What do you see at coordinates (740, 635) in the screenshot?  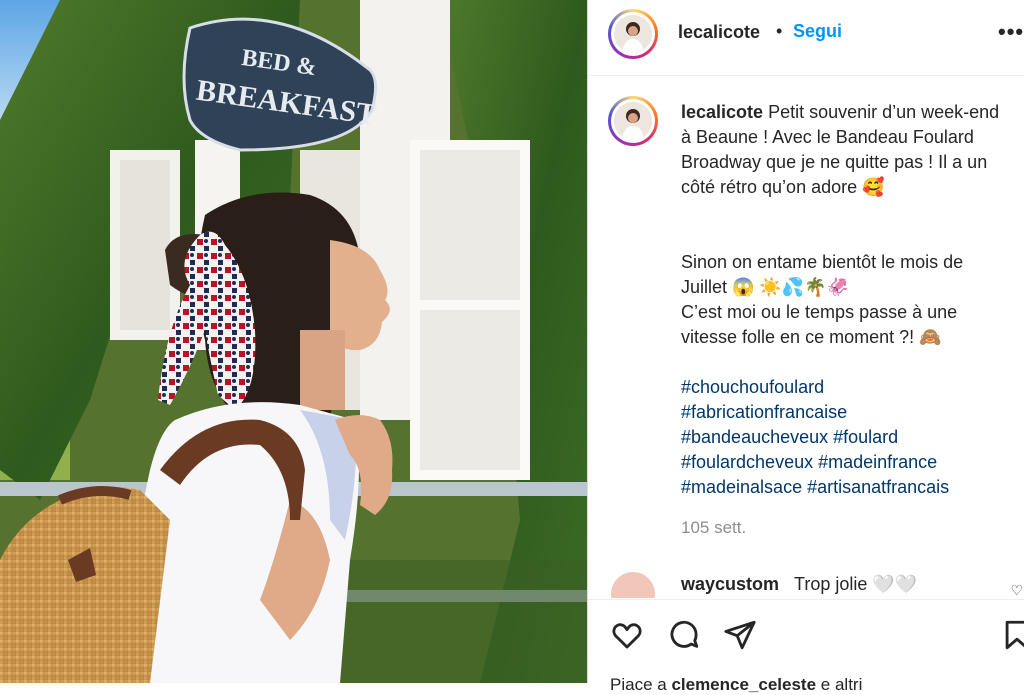 I see `paper-plane-icon` at bounding box center [740, 635].